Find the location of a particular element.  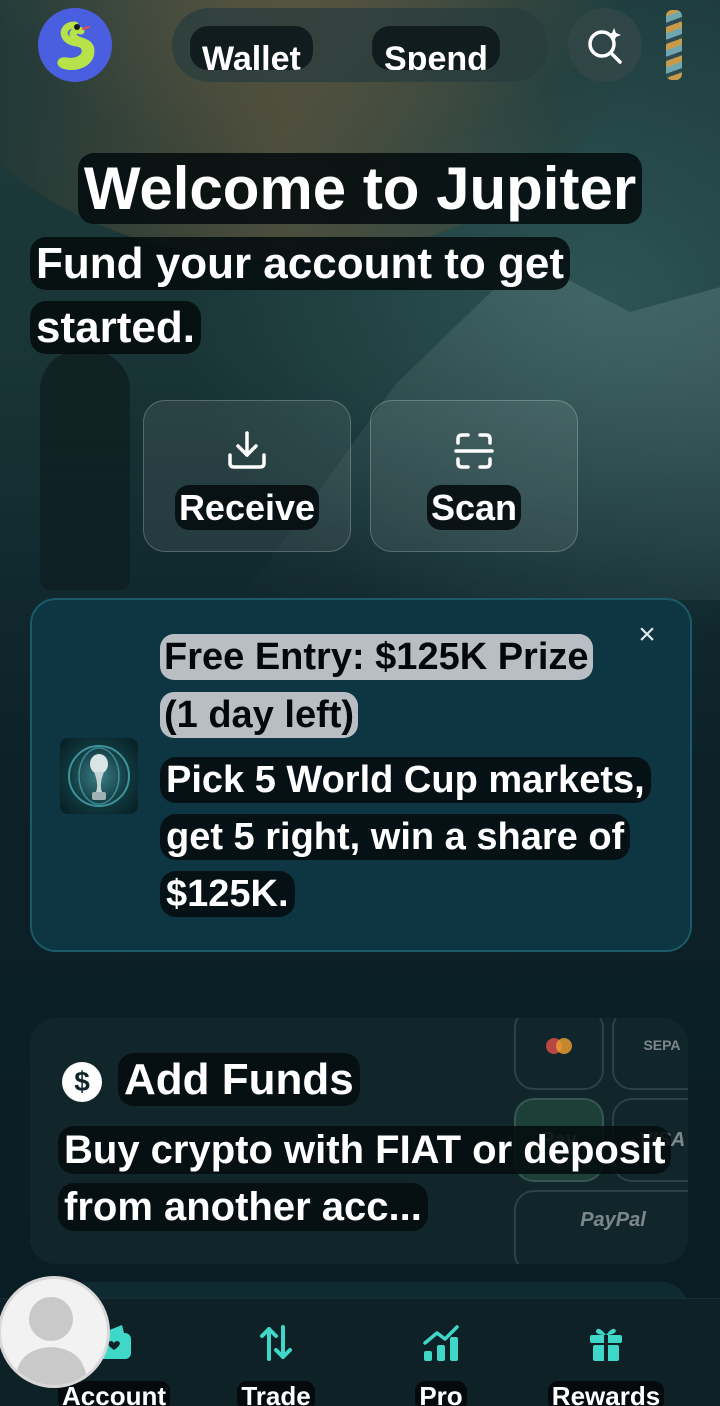

nav-rewards: Rewards is located at coordinates (606, 1352).